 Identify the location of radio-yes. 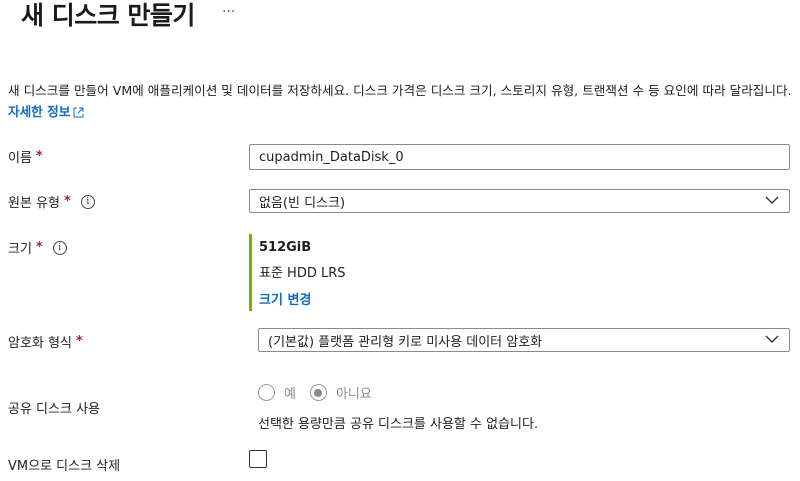
(266, 392).